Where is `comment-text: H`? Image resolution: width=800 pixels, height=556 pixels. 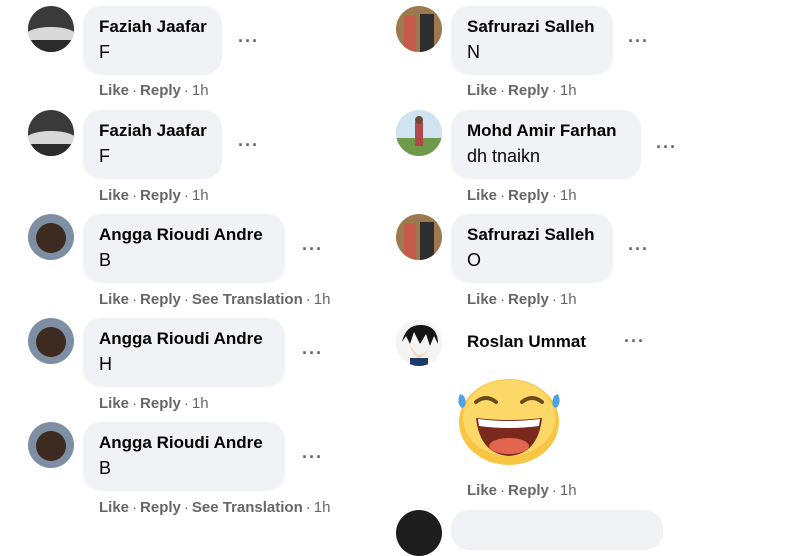 comment-text: H is located at coordinates (105, 364).